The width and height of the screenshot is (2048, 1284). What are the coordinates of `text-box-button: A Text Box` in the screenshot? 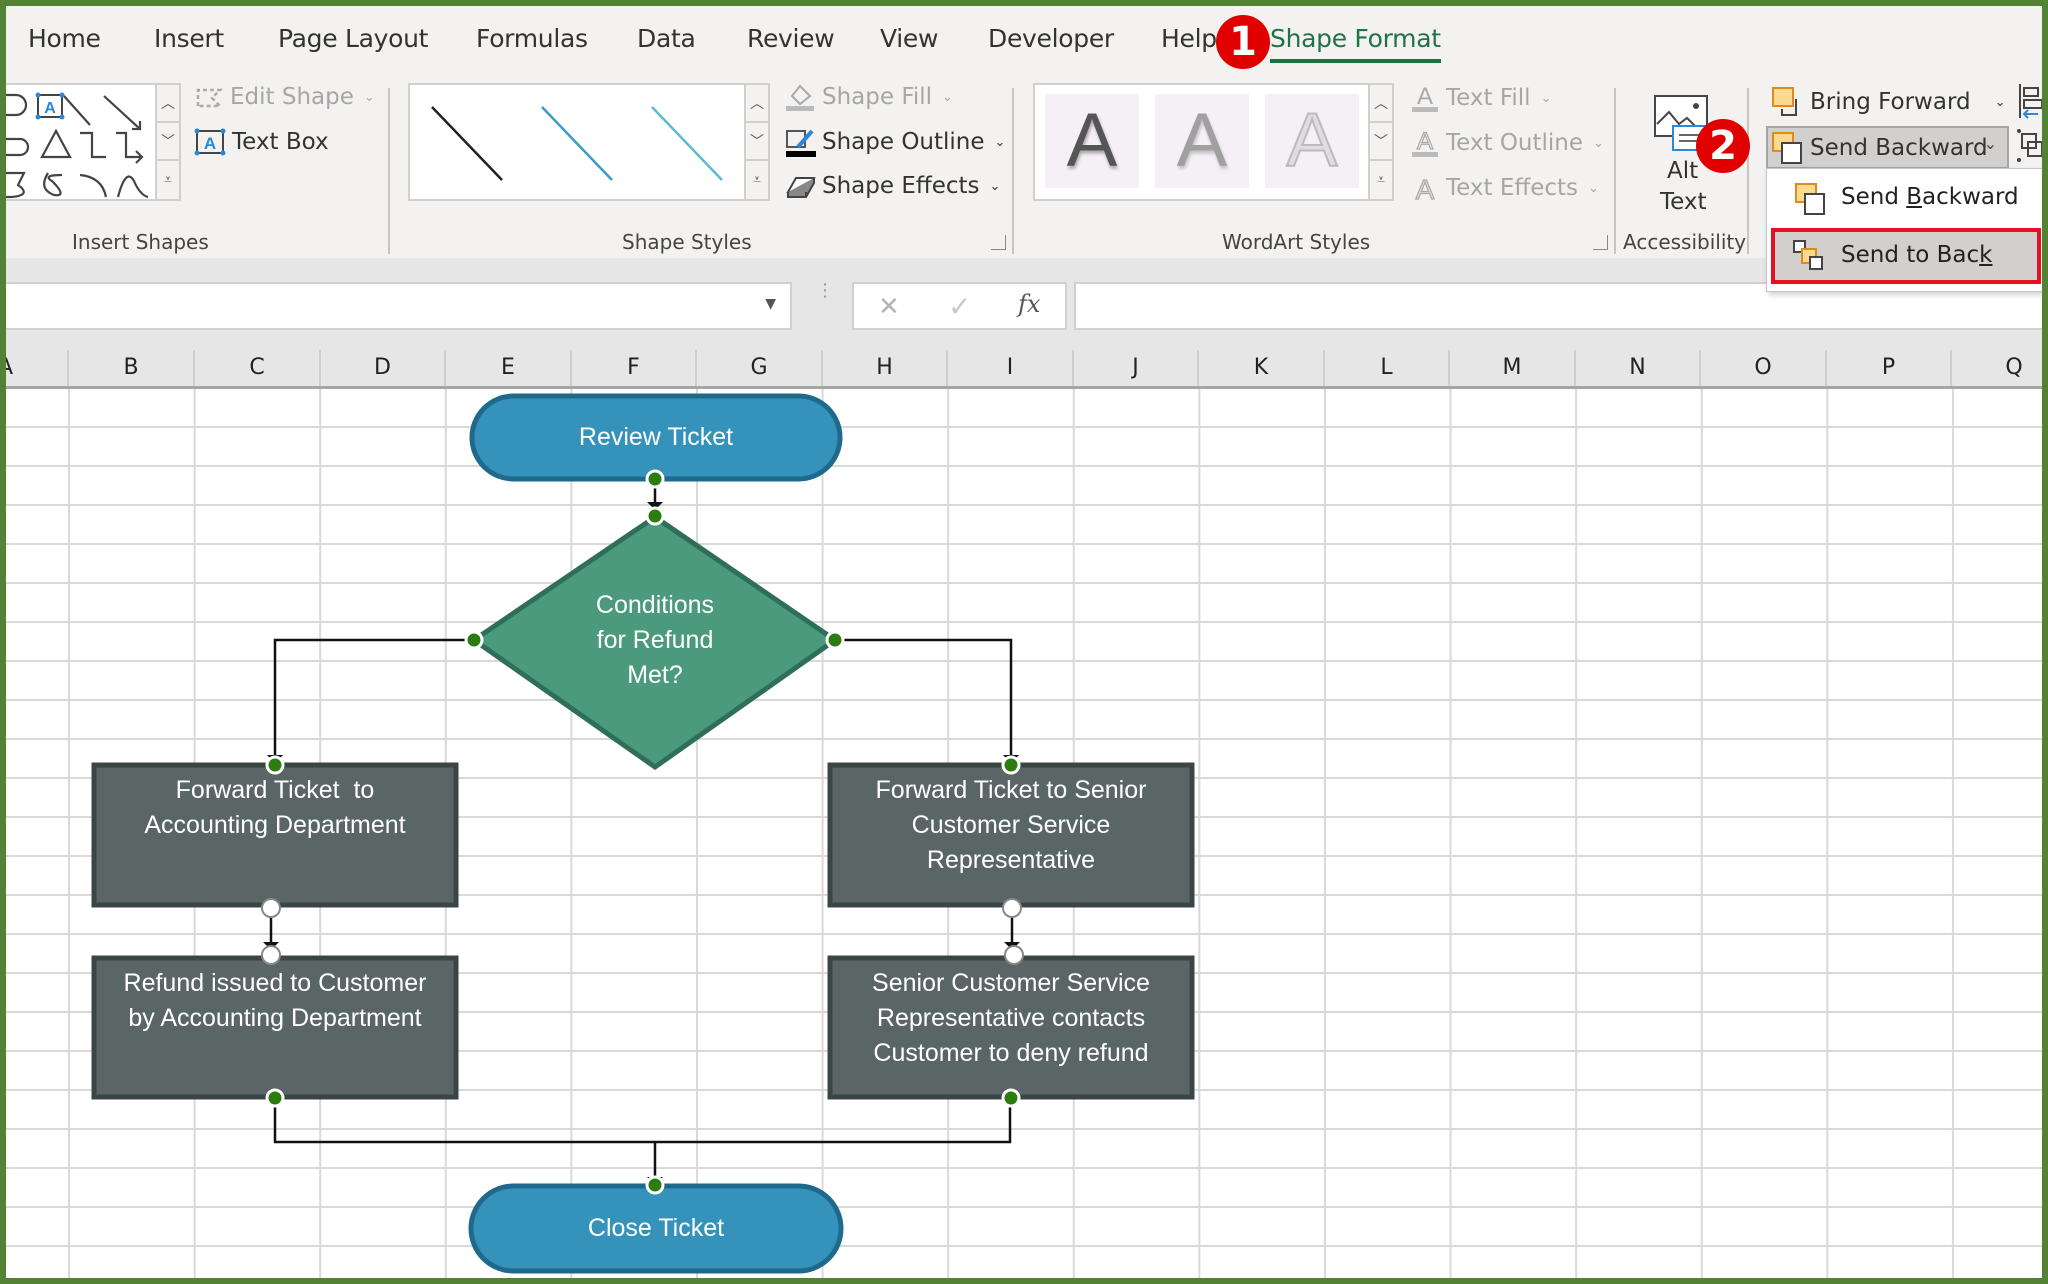 It's located at (261, 142).